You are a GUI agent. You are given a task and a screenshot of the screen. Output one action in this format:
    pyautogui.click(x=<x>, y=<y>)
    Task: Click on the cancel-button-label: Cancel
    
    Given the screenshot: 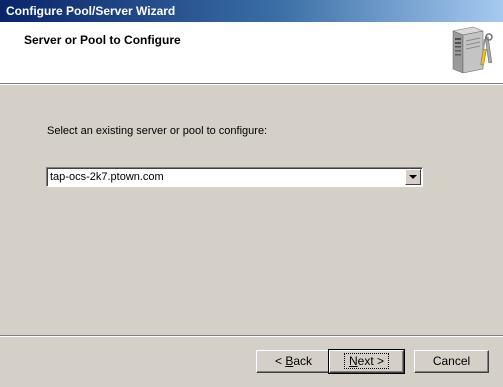 What is the action you would take?
    pyautogui.click(x=451, y=361)
    